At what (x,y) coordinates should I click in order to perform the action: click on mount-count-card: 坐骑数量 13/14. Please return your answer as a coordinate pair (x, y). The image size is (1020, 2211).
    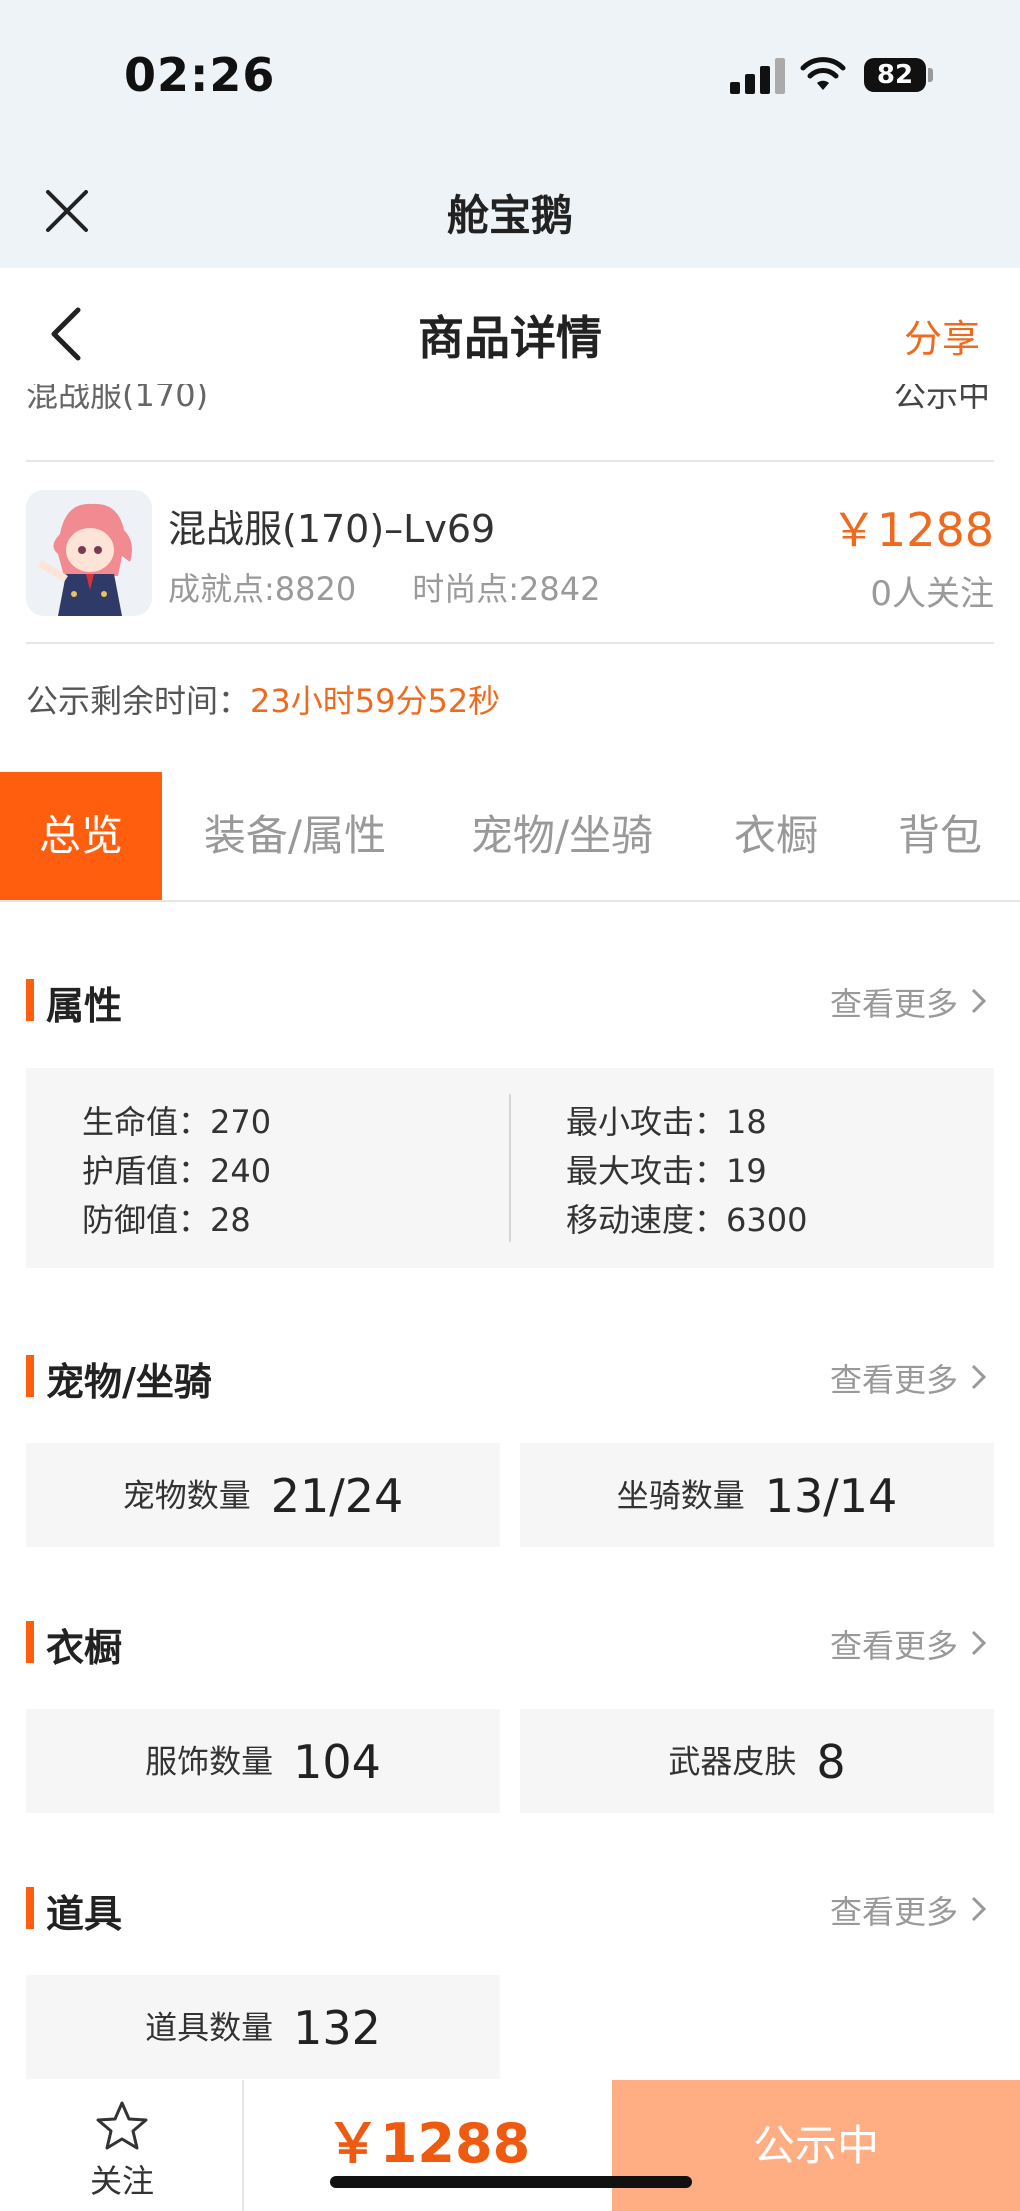
    Looking at the image, I should click on (757, 1495).